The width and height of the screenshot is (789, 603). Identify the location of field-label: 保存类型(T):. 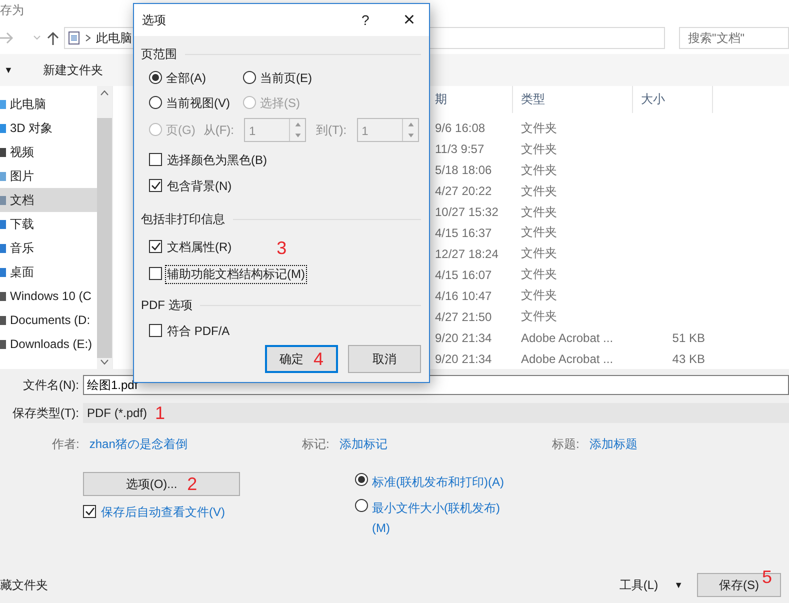
(45, 413).